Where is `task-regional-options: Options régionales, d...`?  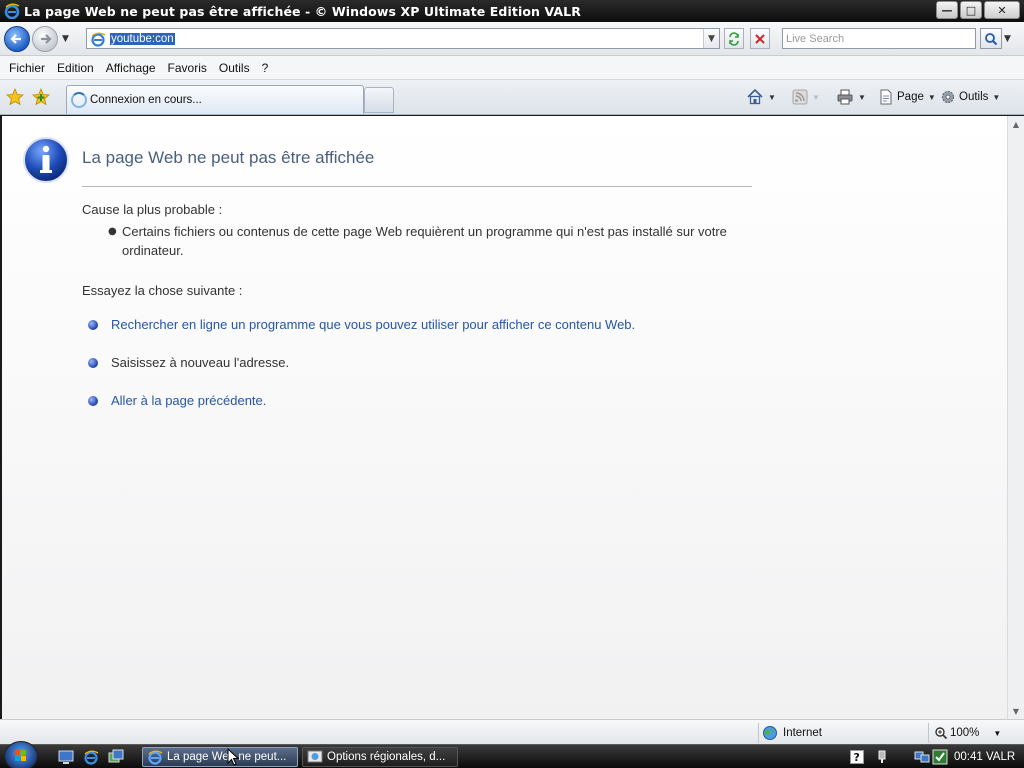
task-regional-options: Options régionales, d... is located at coordinates (380, 757).